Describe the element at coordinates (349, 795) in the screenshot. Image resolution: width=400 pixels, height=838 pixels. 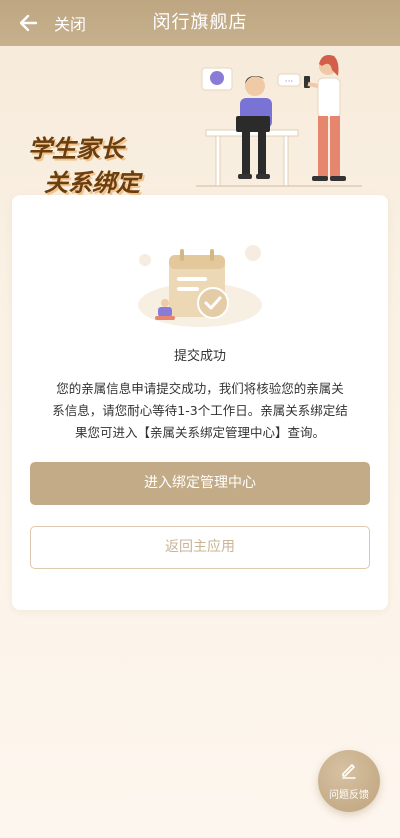
I see `feedback-label: 问题反馈` at that location.